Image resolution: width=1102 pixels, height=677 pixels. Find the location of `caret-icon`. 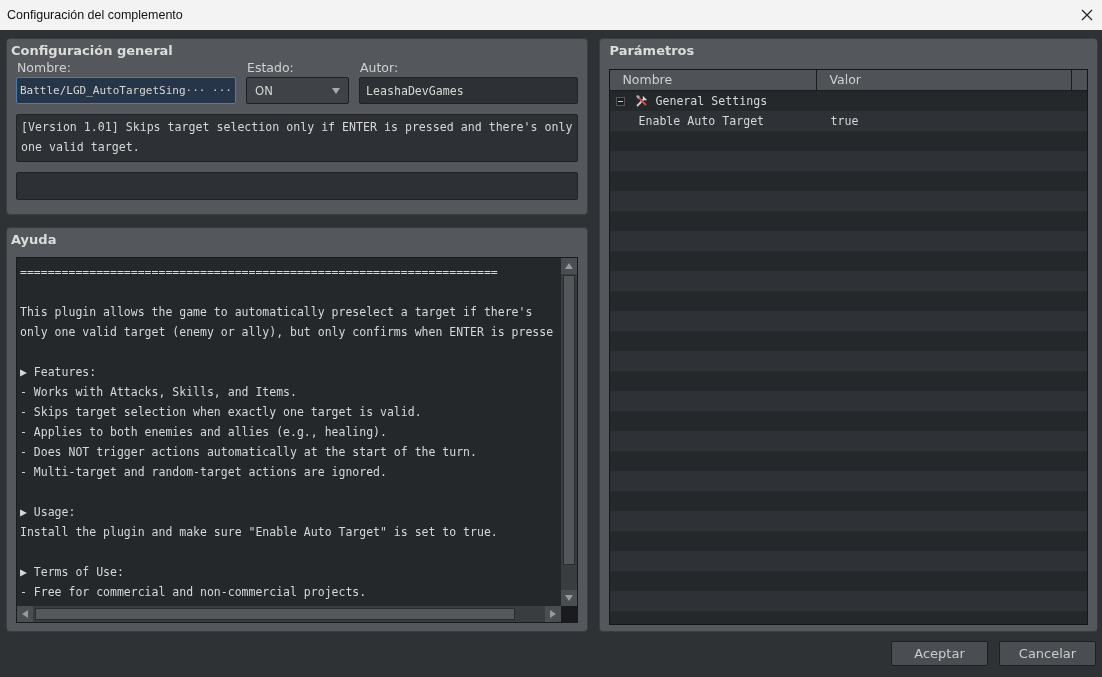

caret-icon is located at coordinates (336, 90).